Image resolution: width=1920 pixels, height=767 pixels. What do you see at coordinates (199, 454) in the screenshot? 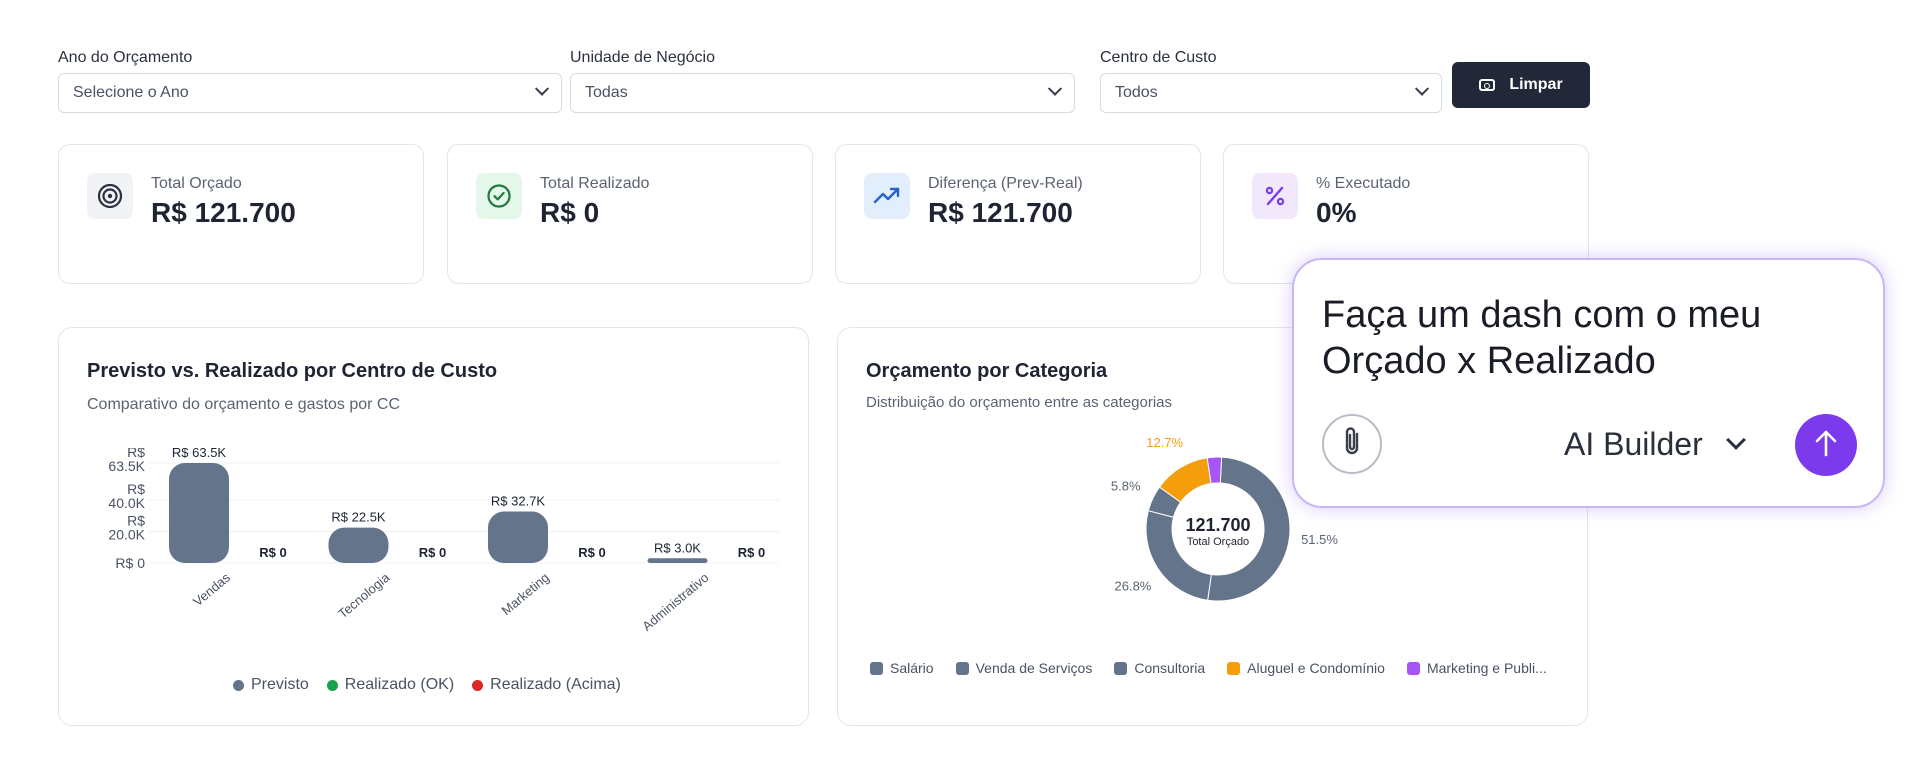
I see `bar-data-label: R$ 63.5K` at bounding box center [199, 454].